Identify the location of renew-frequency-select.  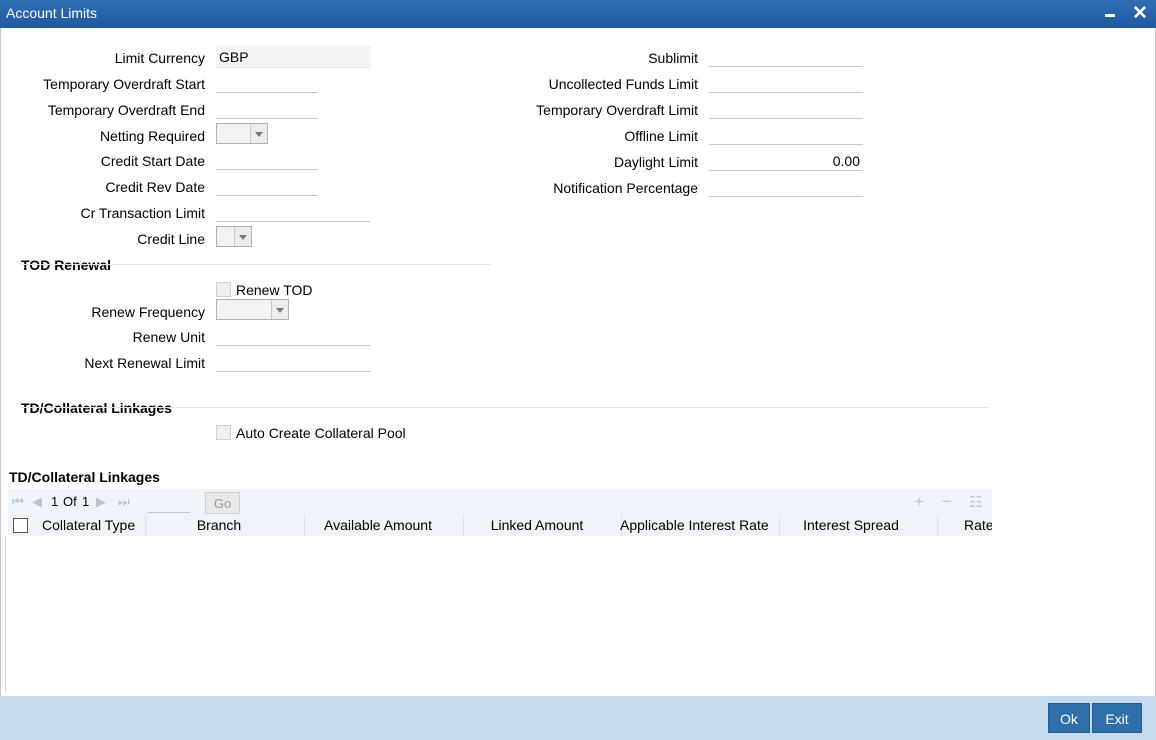
(252, 309).